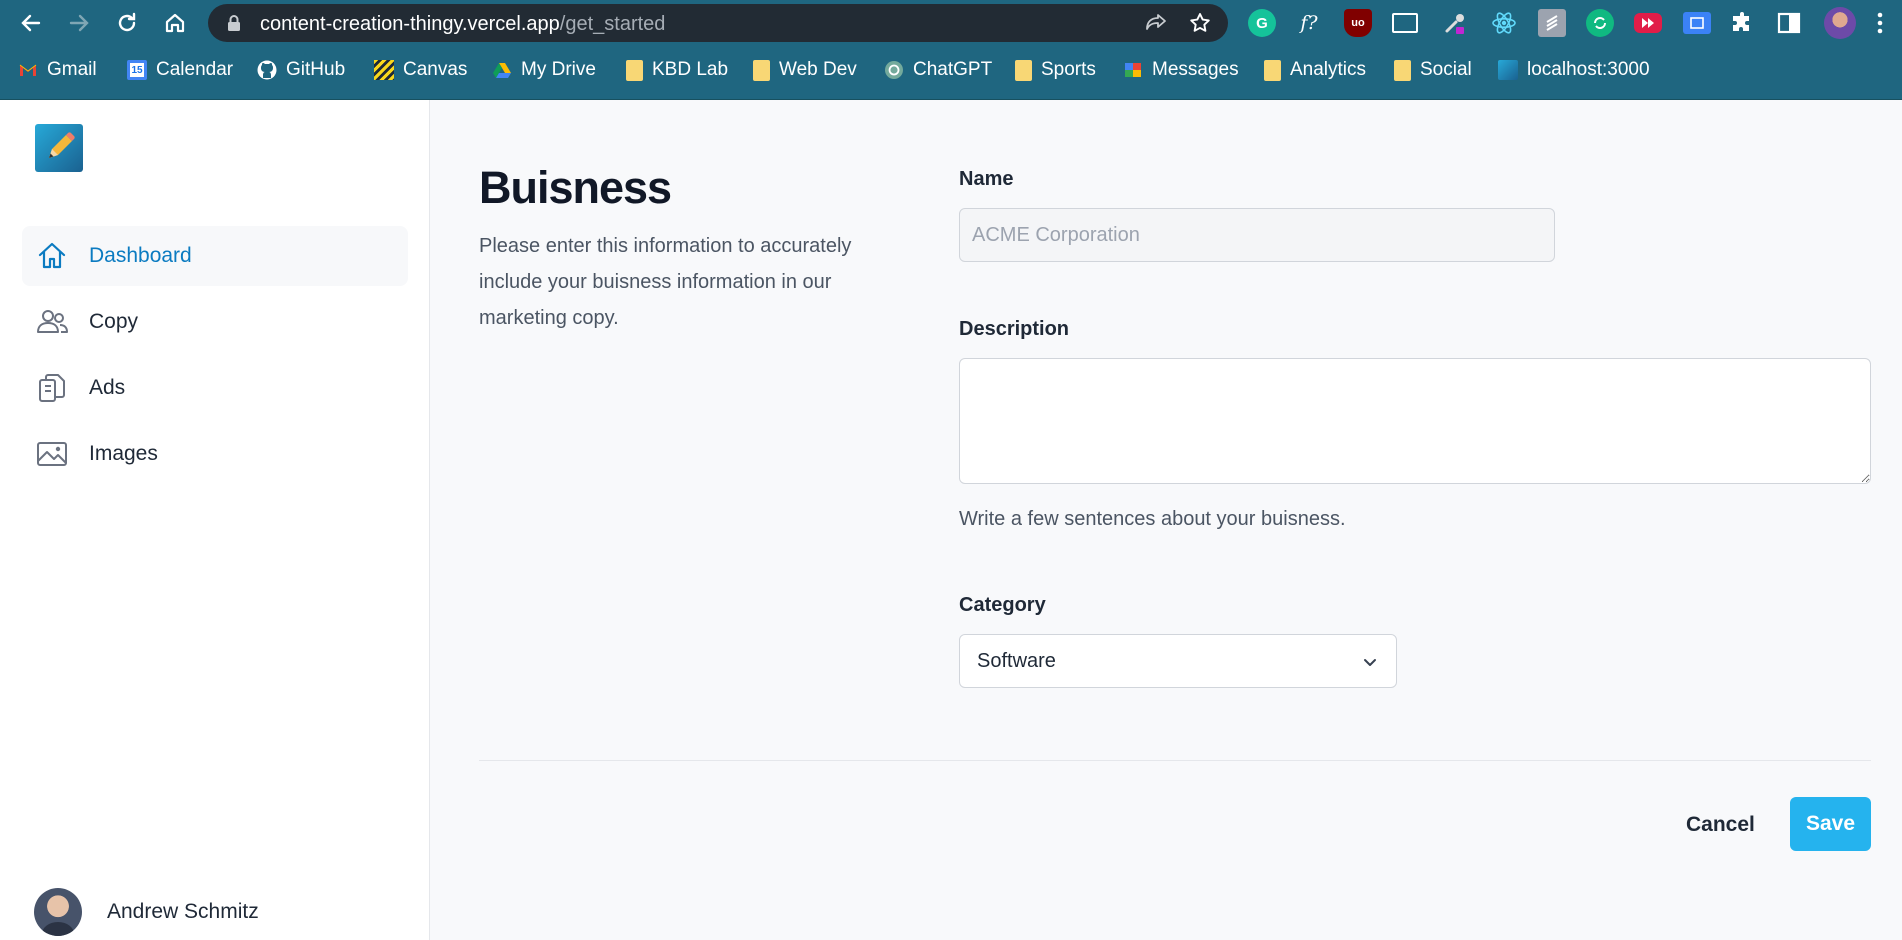 The width and height of the screenshot is (1902, 940). I want to click on bookmark-kbd-lab: KBD Lab, so click(677, 70).